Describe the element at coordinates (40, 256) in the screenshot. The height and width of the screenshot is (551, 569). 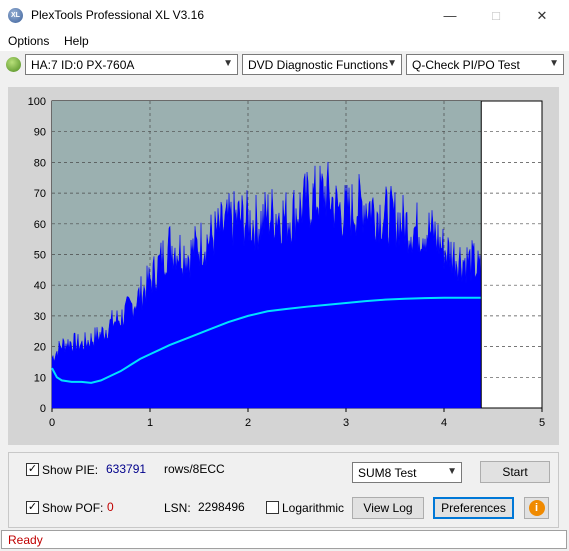
I see `y-tick-label: 50` at that location.